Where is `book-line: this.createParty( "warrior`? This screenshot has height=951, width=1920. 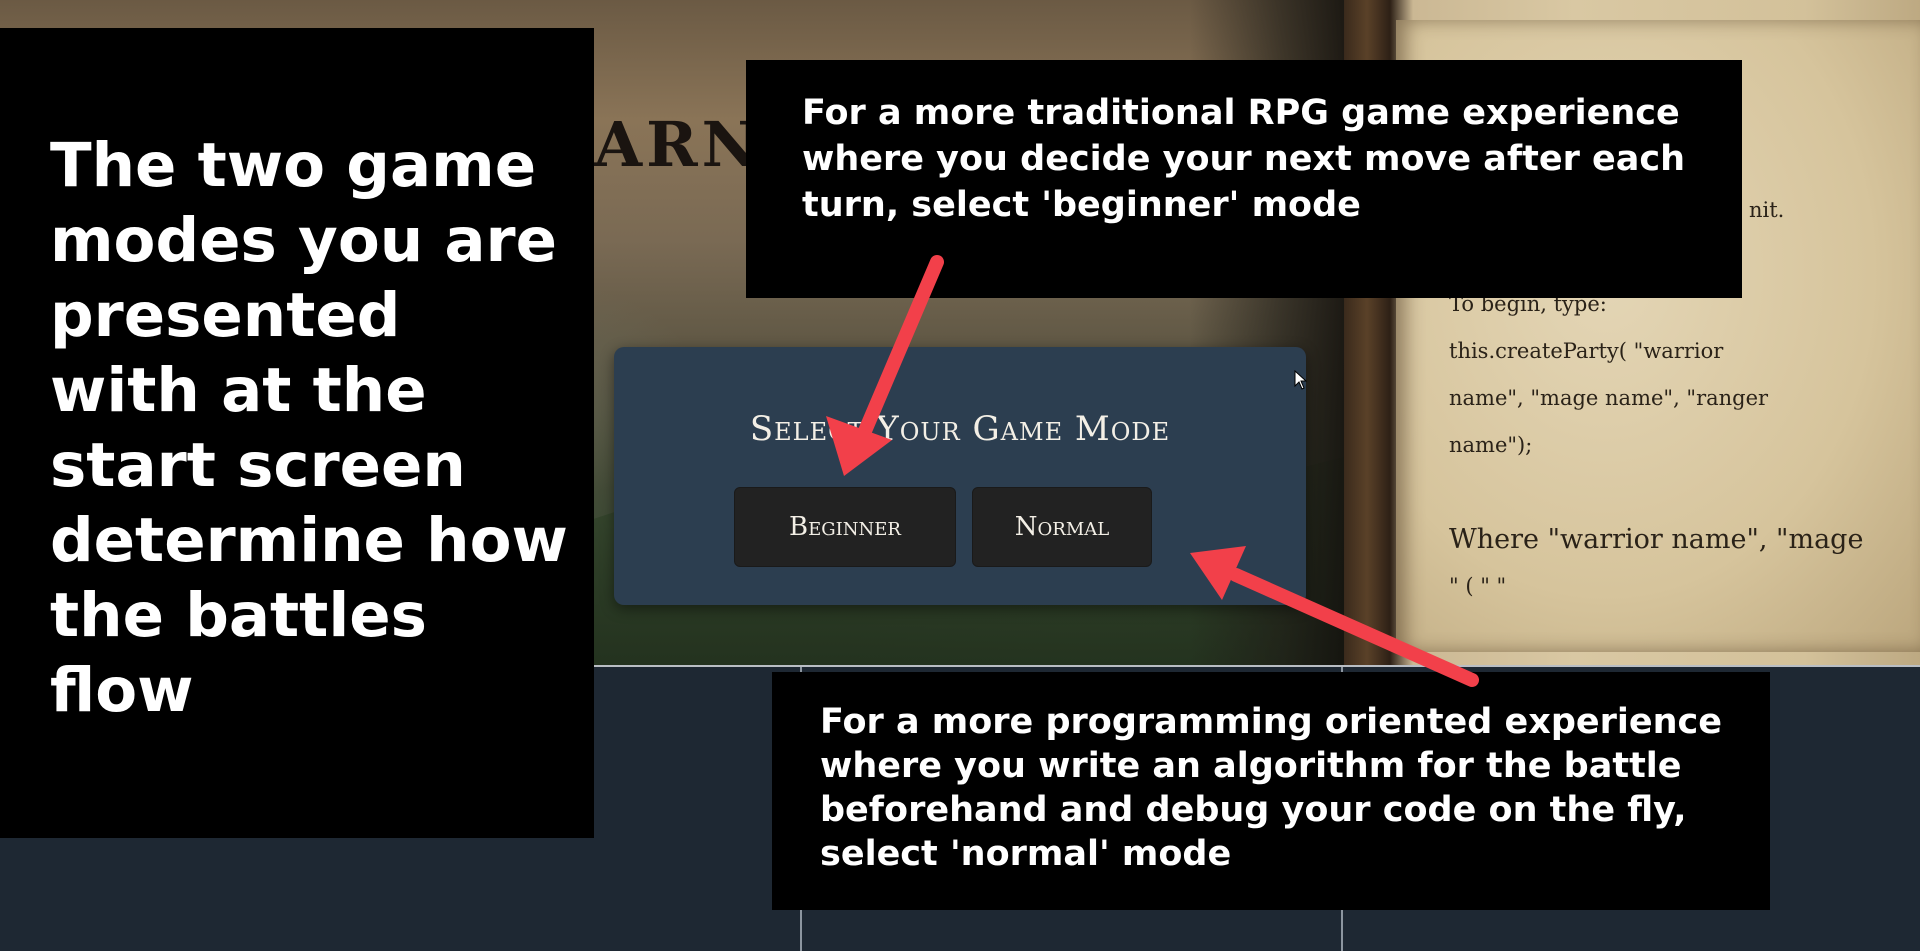
book-line: this.createParty( "warrior is located at coordinates (1586, 351).